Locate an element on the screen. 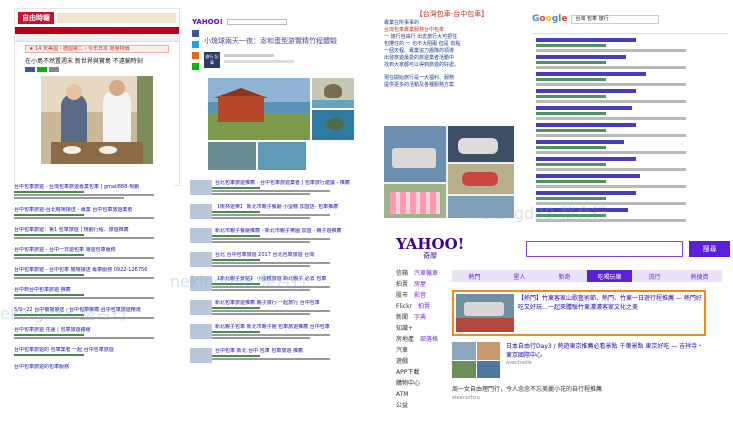 The image size is (733, 423). result-item: 台中包車旅遊的包車服務 is located at coordinates (94, 367).